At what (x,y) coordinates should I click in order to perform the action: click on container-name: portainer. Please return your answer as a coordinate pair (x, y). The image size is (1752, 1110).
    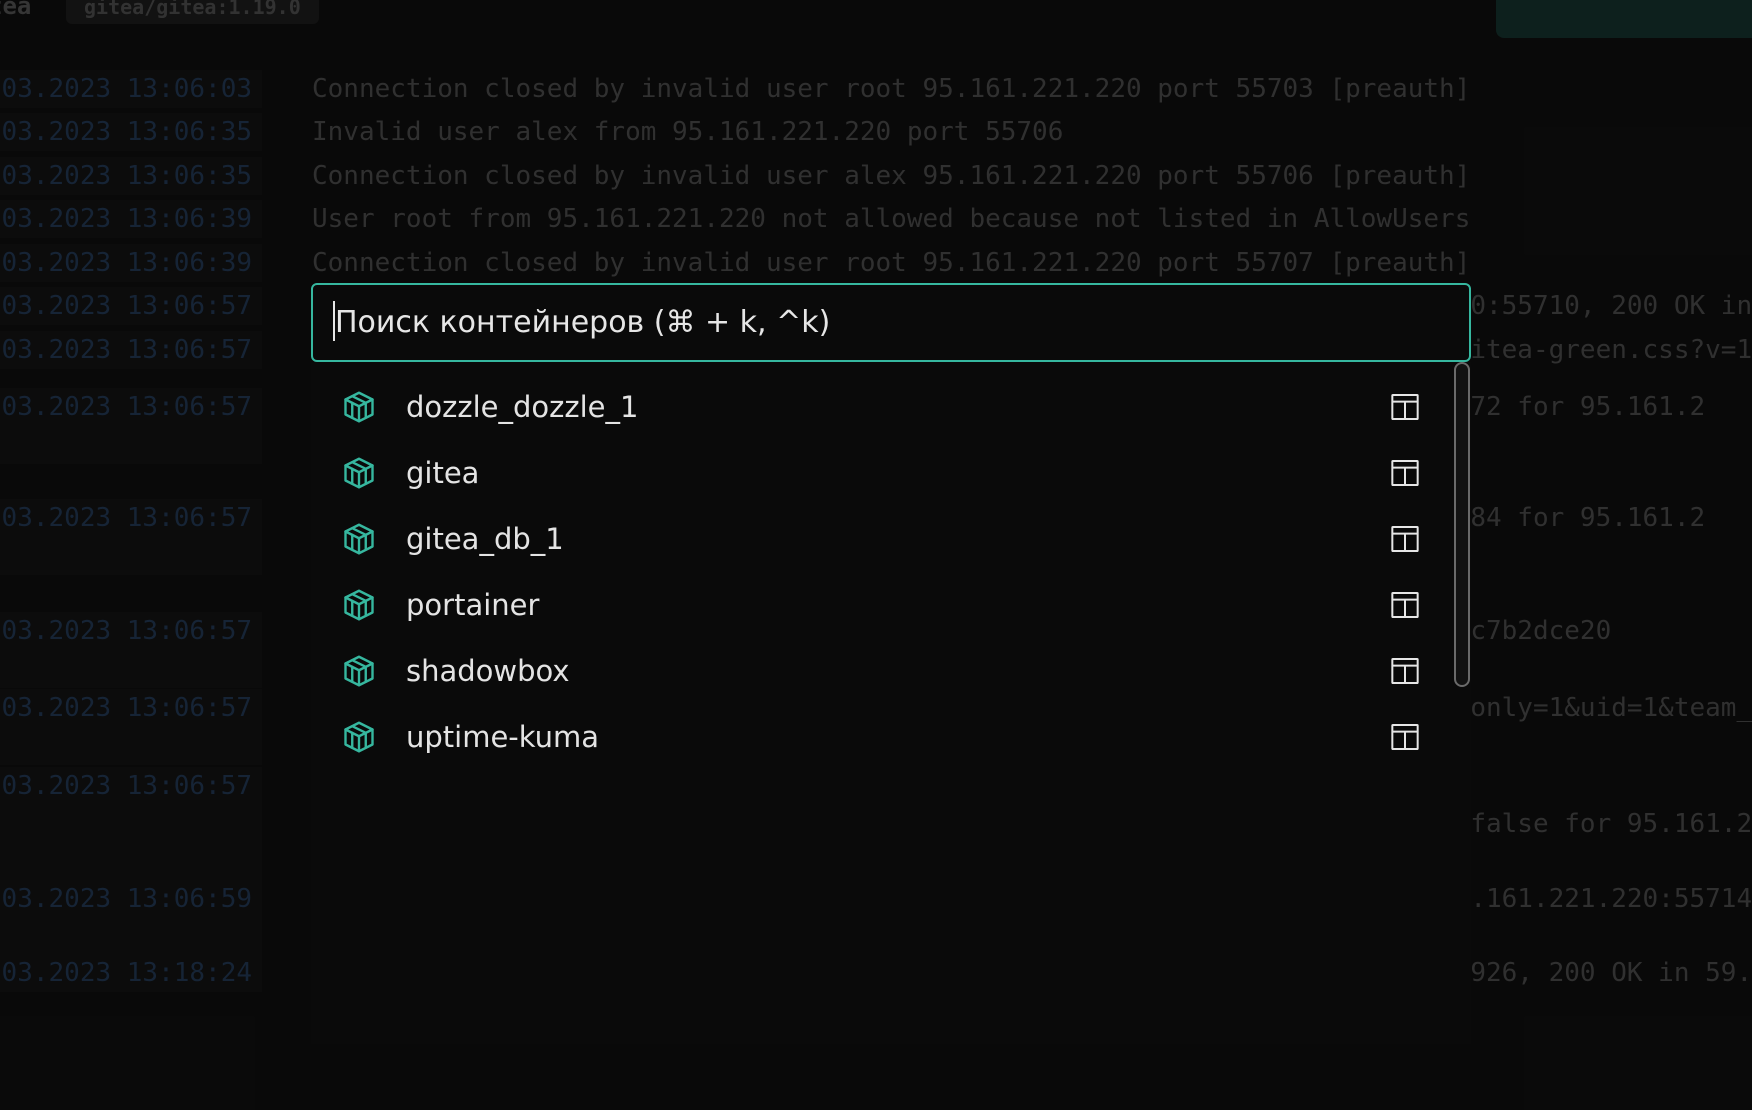
    Looking at the image, I should click on (473, 605).